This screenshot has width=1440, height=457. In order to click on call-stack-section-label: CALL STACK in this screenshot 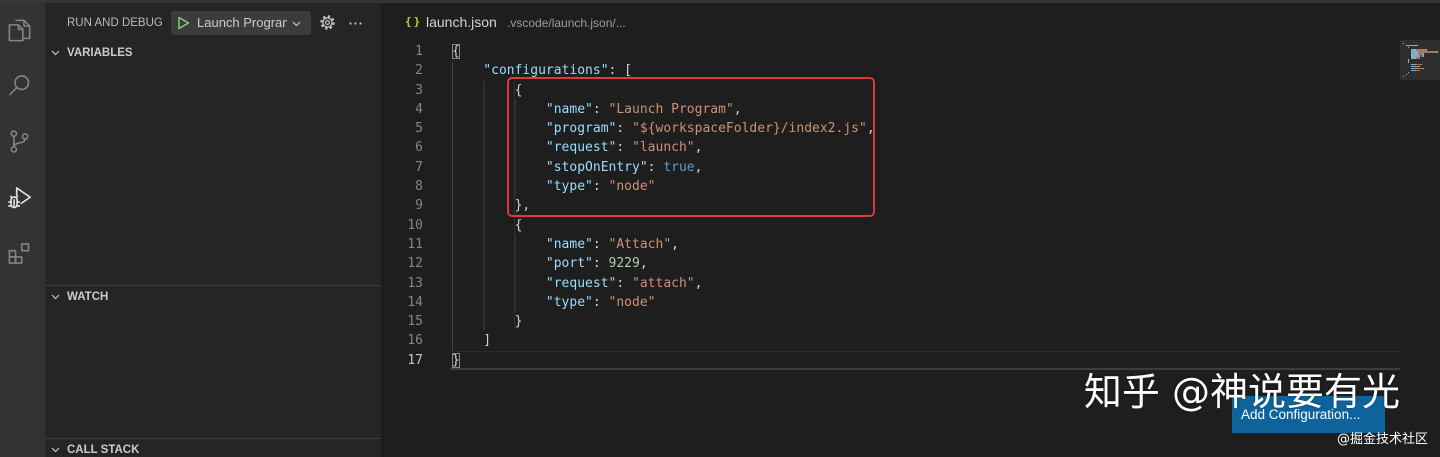, I will do `click(103, 450)`.